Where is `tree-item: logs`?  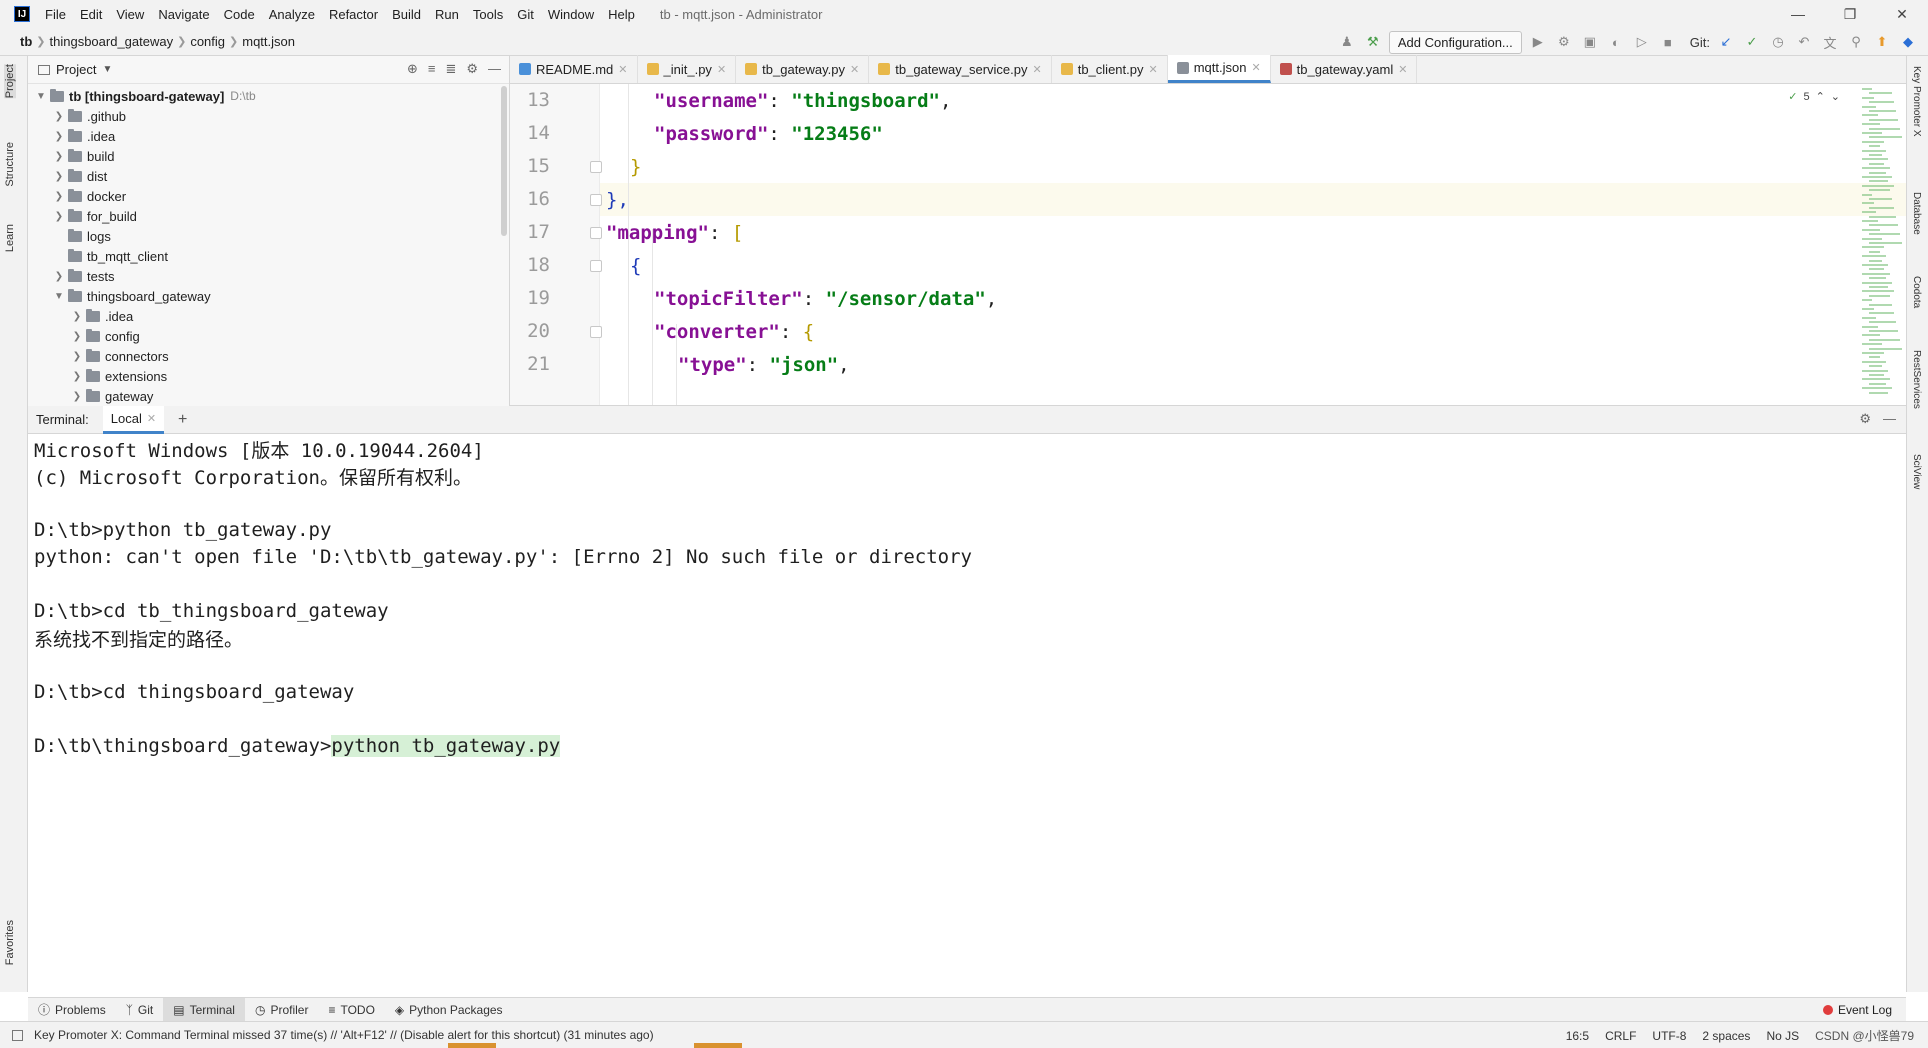
tree-item: logs is located at coordinates (81, 236).